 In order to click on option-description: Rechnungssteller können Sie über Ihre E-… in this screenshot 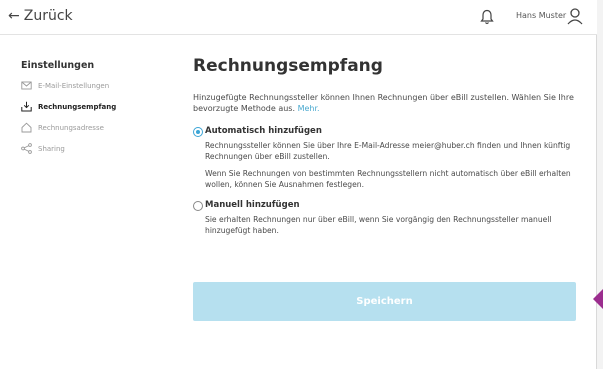, I will do `click(388, 151)`.